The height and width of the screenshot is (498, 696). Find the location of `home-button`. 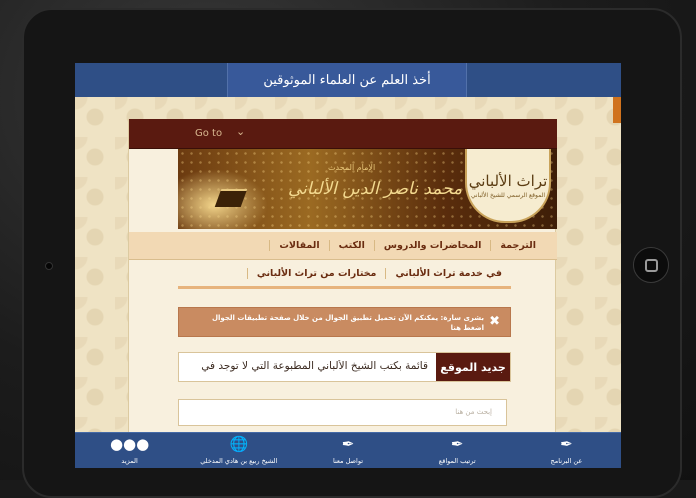

home-button is located at coordinates (651, 265).